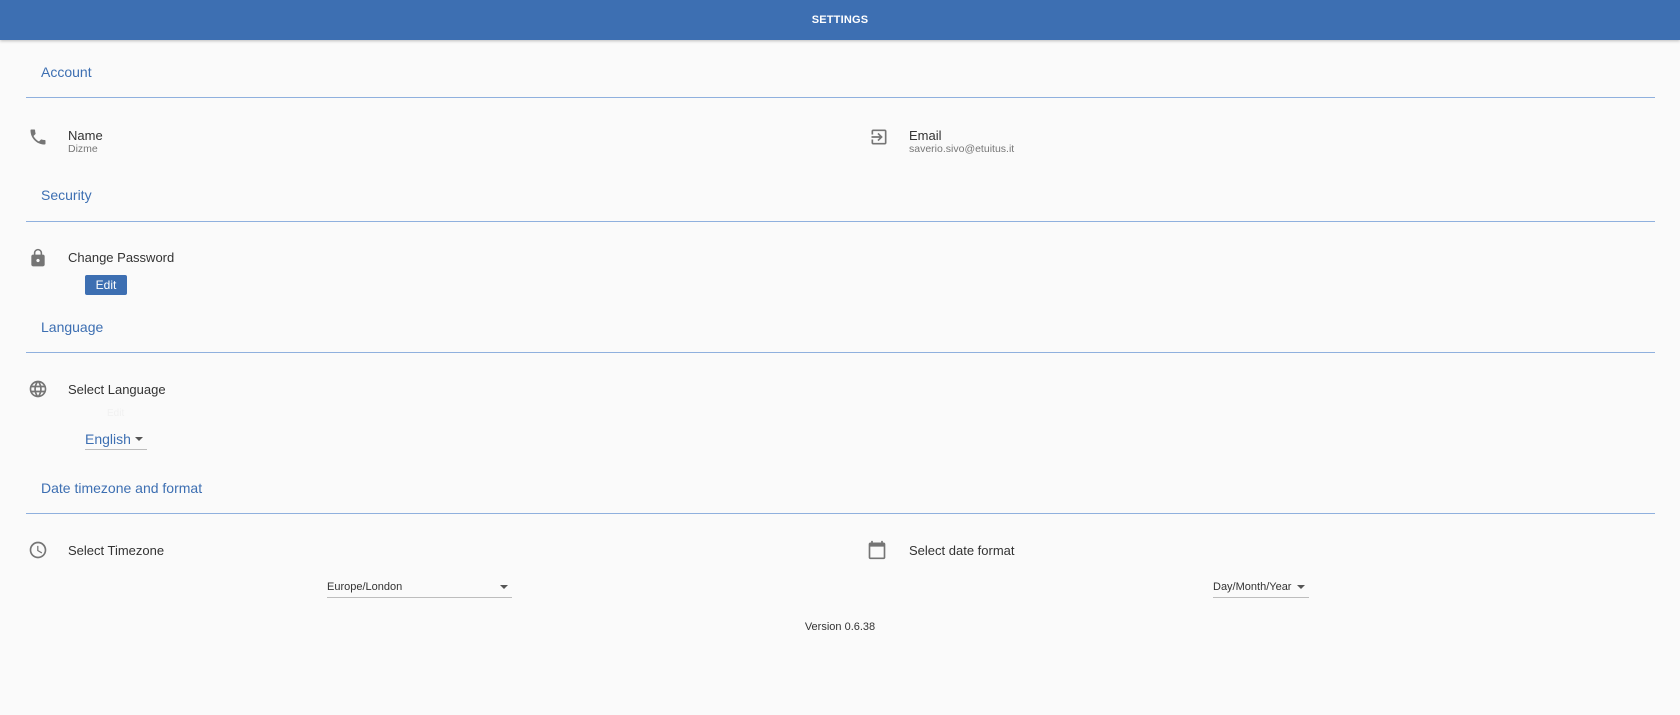 The height and width of the screenshot is (715, 1680). I want to click on section-title-security: Security, so click(66, 195).